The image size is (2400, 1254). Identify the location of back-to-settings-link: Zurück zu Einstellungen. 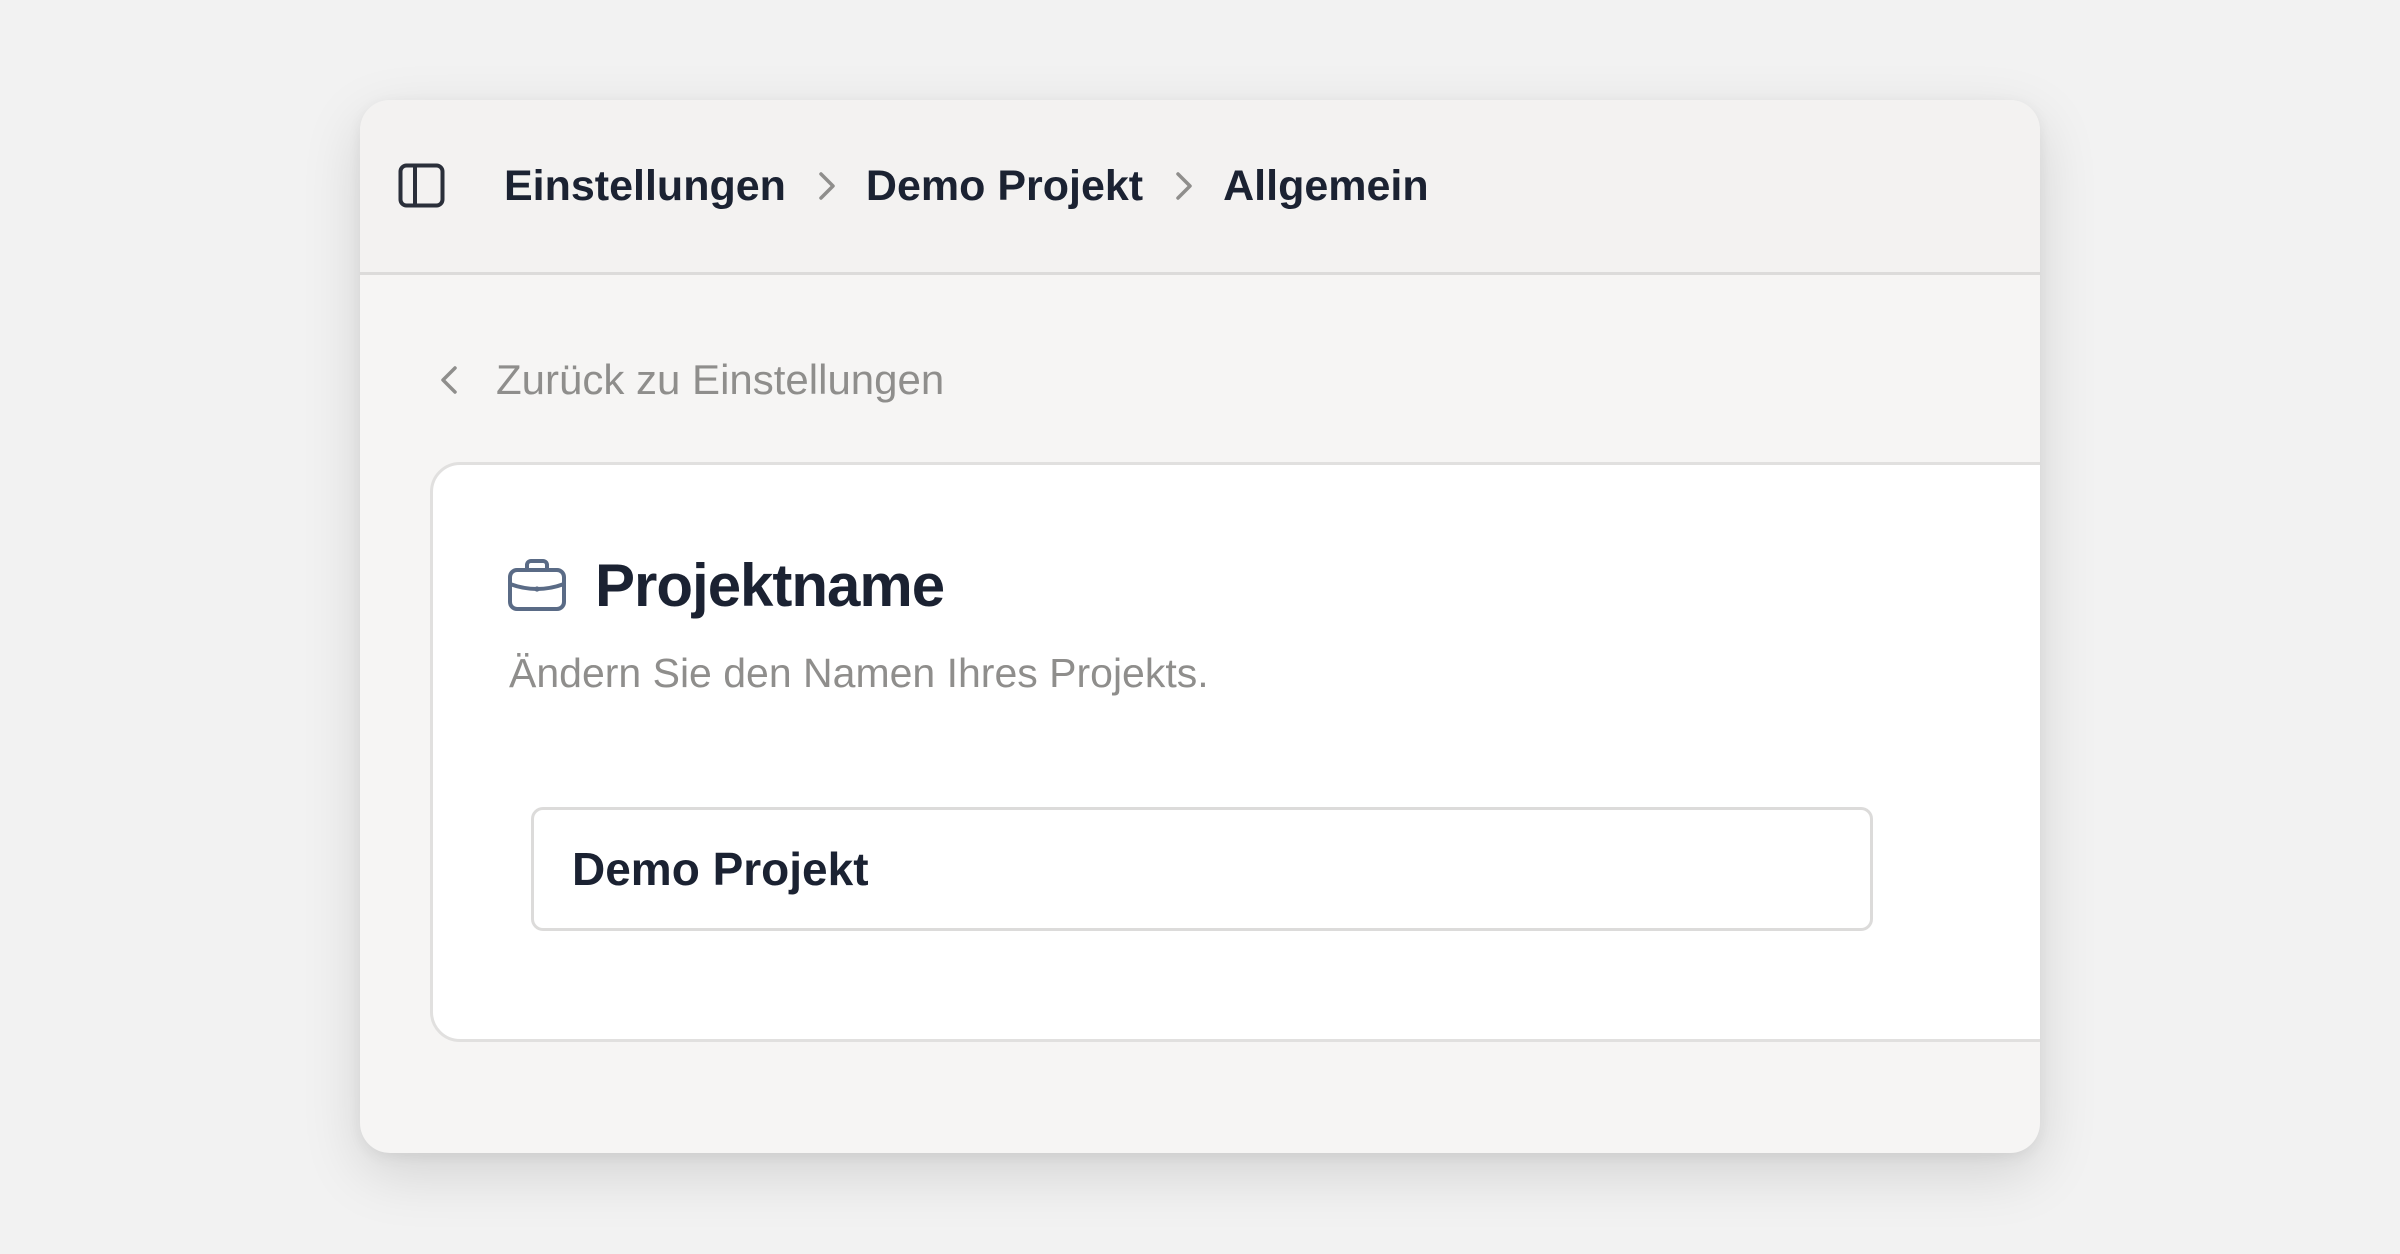
(690, 380).